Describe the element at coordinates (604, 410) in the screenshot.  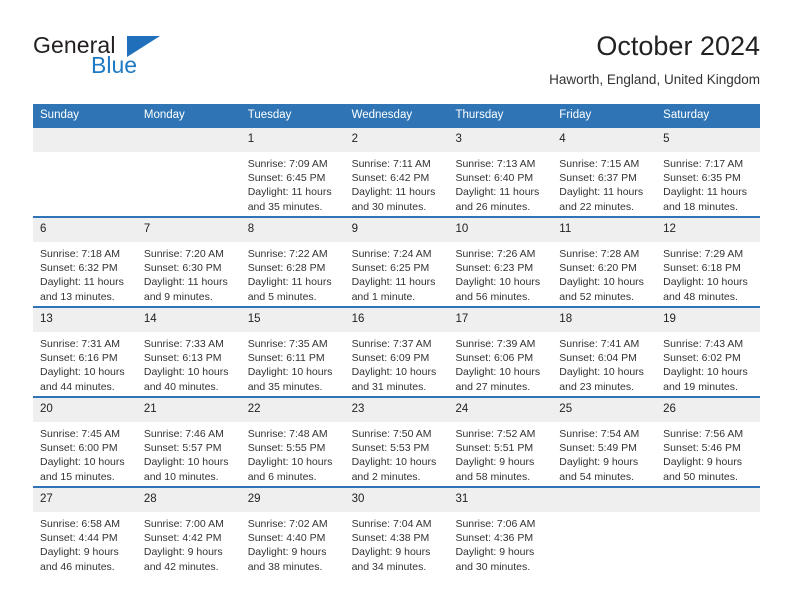
I see `day-number: 25` at that location.